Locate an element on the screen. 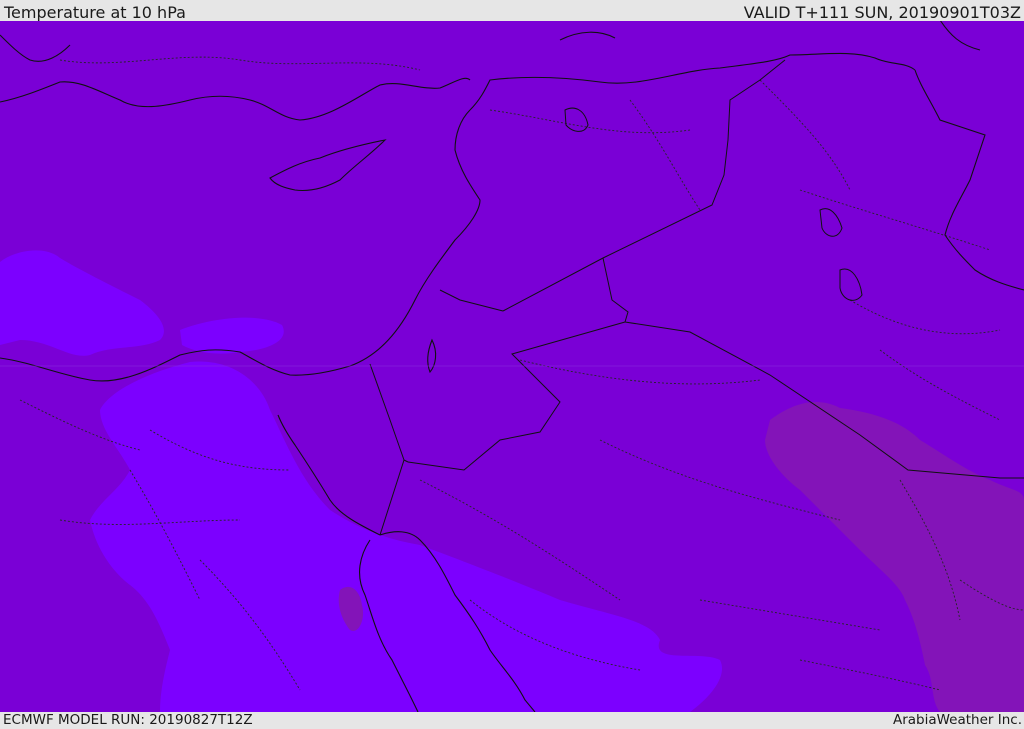 The image size is (1024, 729). map-title: Temperature at 10 hPa is located at coordinates (95, 12).